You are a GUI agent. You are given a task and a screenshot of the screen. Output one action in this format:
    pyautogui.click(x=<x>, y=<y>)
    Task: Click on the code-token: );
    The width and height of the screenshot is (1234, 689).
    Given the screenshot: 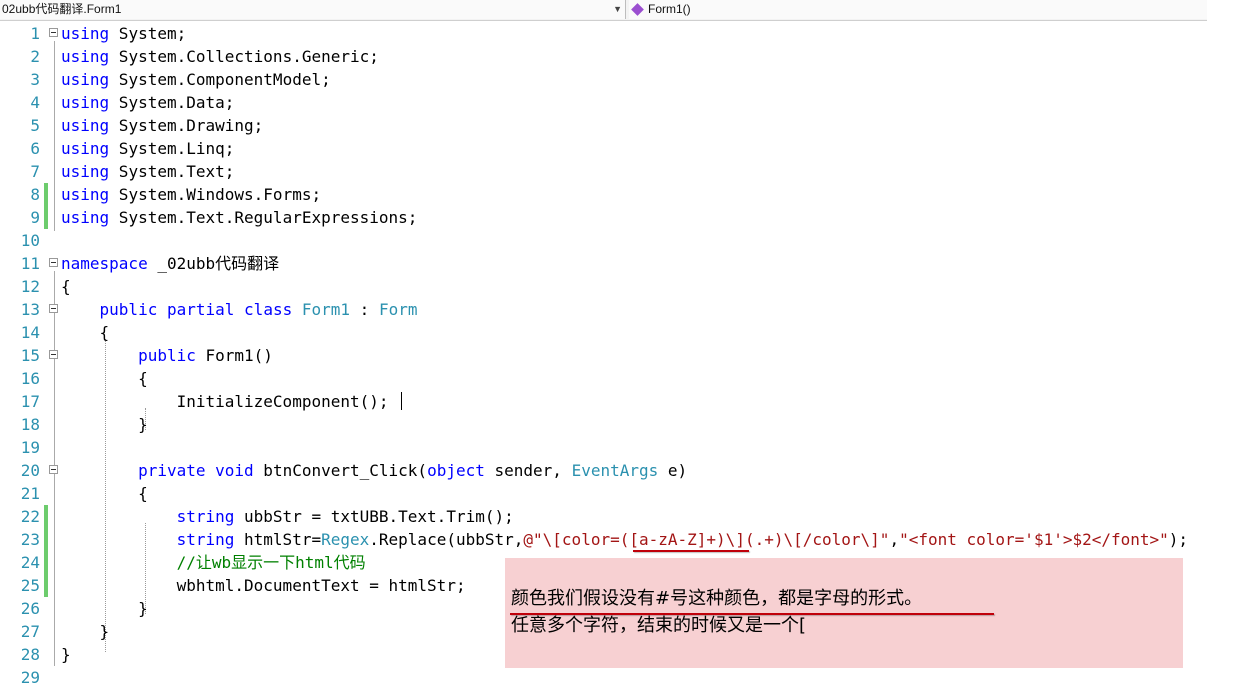 What is the action you would take?
    pyautogui.click(x=1178, y=539)
    